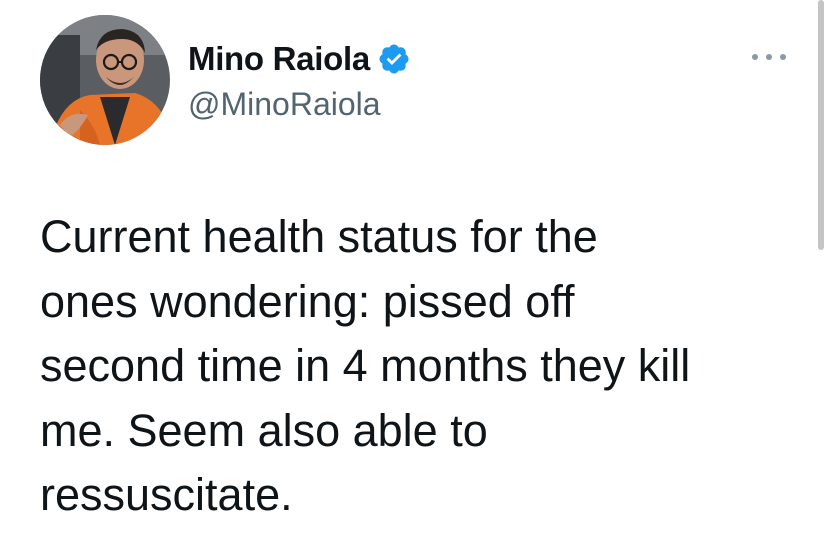  I want to click on tweet-text-line: Current health status for the, so click(319, 236).